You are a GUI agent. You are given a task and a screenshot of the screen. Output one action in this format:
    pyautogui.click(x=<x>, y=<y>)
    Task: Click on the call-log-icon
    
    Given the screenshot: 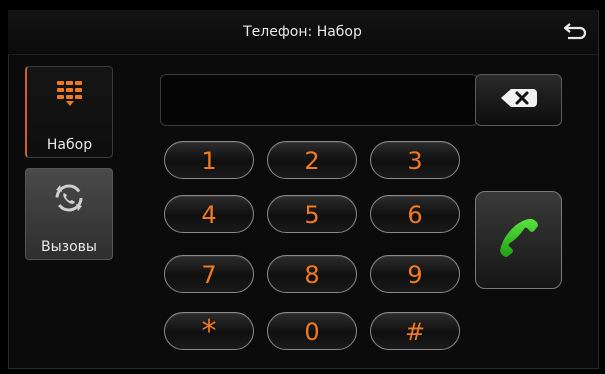 What is the action you would take?
    pyautogui.click(x=69, y=196)
    